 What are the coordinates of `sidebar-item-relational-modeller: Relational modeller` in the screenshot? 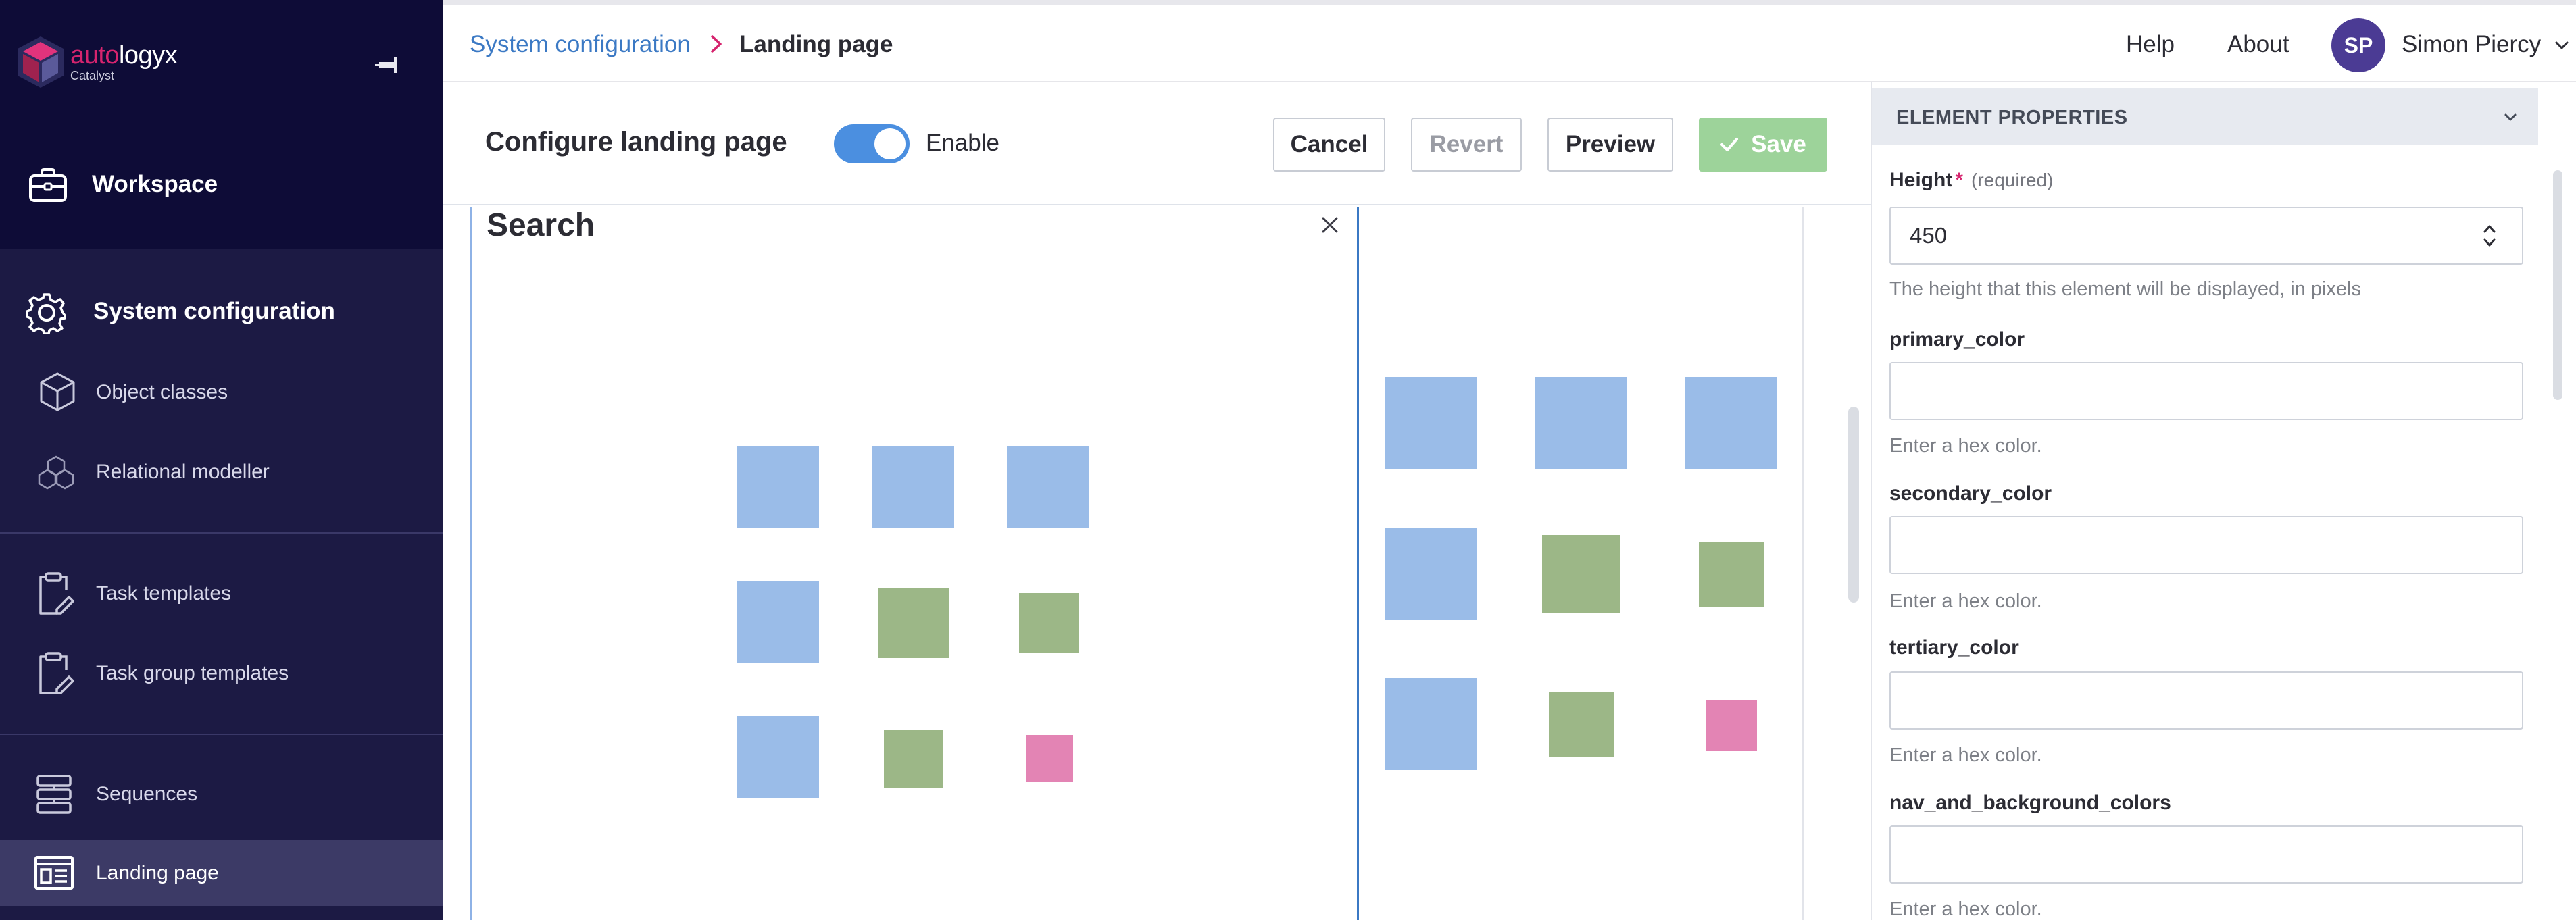 It's located at (222, 472).